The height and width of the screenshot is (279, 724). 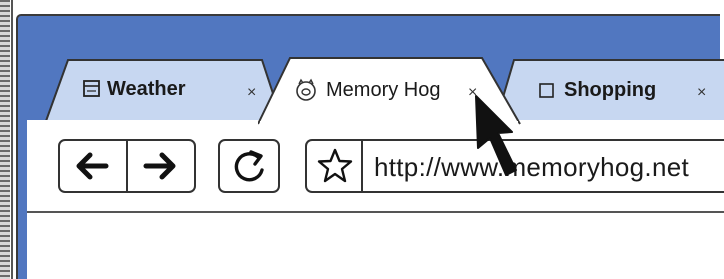 I want to click on back-forward-buttons, so click(x=127, y=166).